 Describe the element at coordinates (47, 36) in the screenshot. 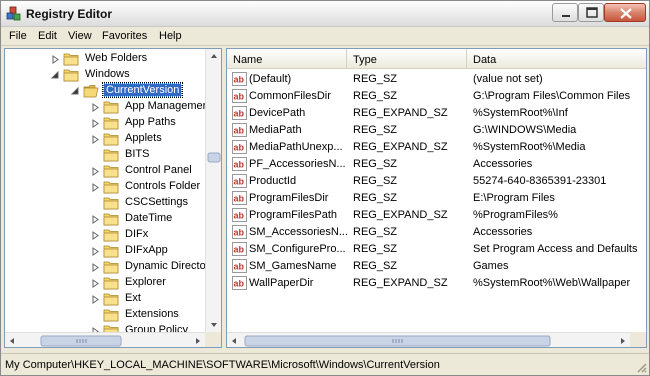

I see `menu-edit: Edit` at that location.